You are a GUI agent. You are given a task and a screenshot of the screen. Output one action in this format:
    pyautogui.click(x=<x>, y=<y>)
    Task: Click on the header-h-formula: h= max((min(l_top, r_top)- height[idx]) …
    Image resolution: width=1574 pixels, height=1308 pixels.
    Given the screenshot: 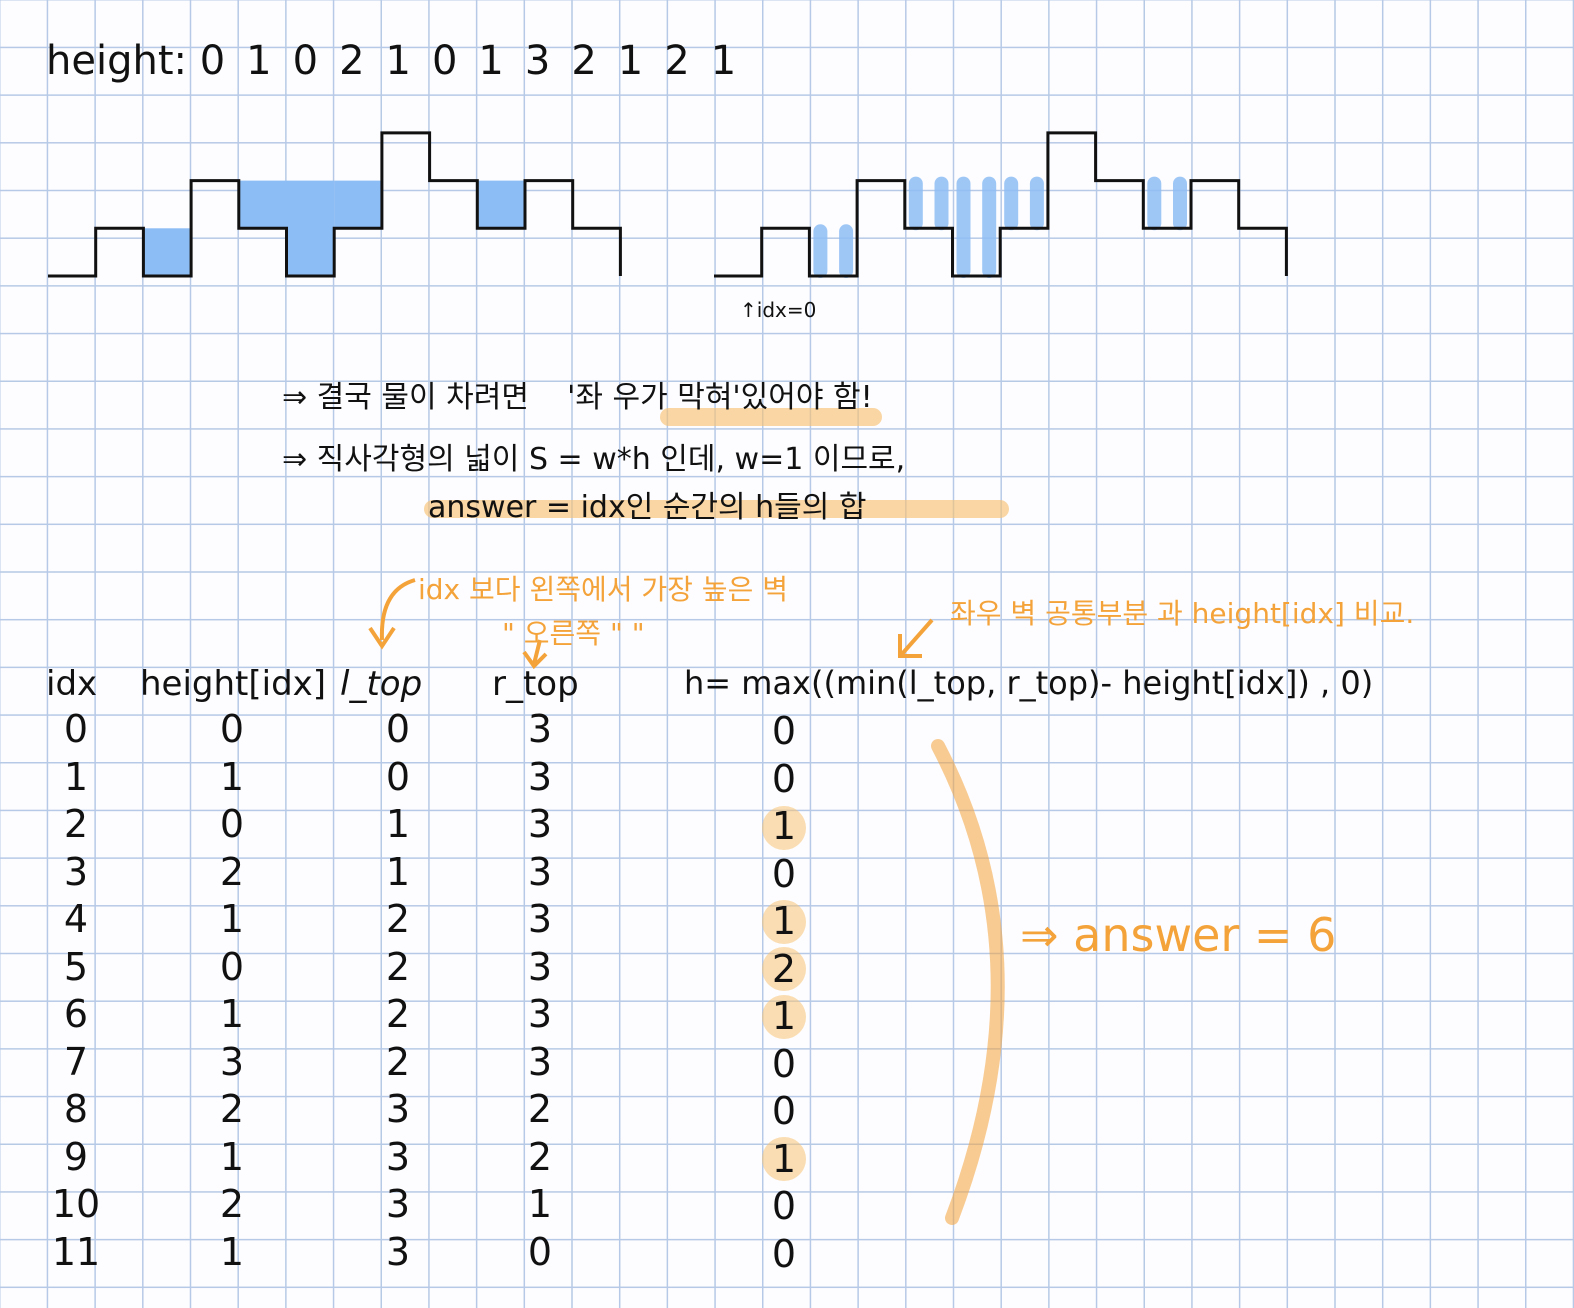 What is the action you would take?
    pyautogui.click(x=1029, y=683)
    